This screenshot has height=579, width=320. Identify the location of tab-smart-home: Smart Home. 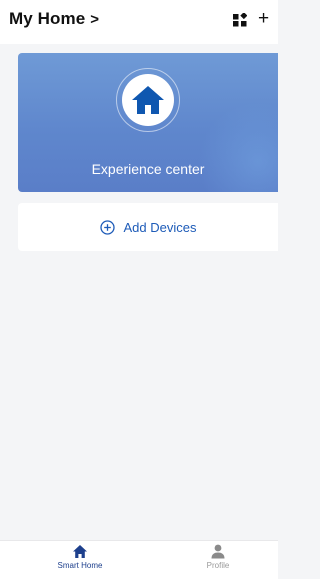
(80, 561).